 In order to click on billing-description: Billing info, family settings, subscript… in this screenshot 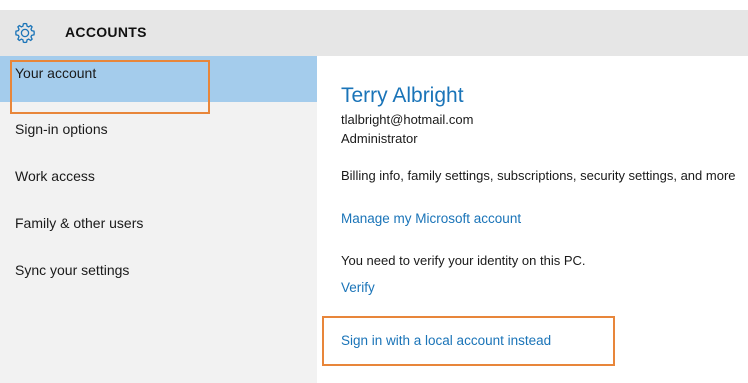, I will do `click(538, 175)`.